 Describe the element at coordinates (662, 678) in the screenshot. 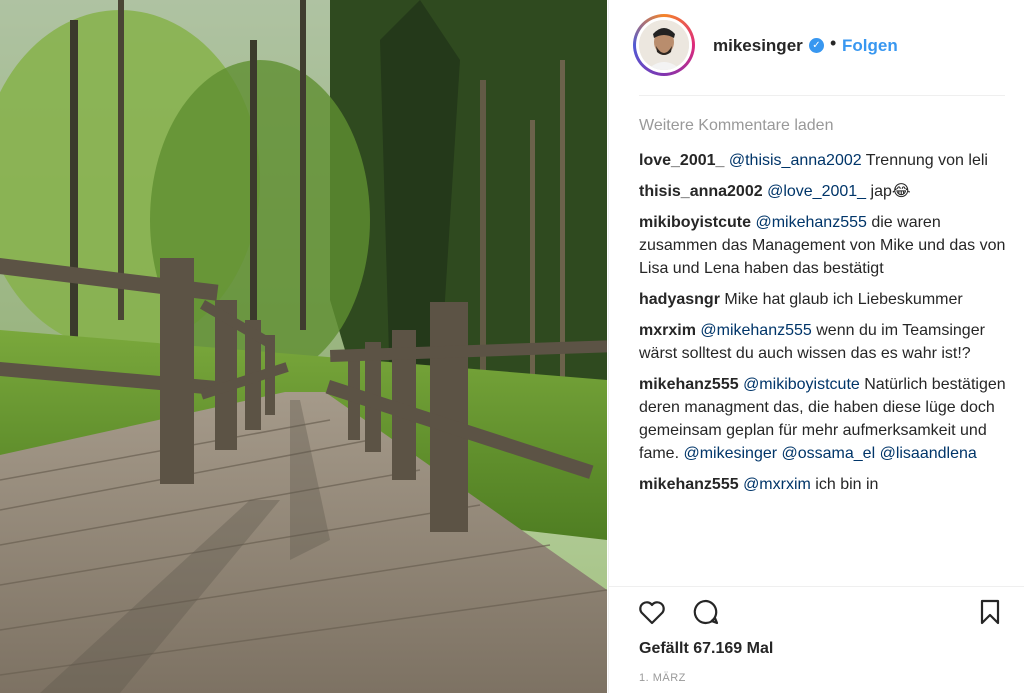

I see `post-date: 1. MÄRZ` at that location.